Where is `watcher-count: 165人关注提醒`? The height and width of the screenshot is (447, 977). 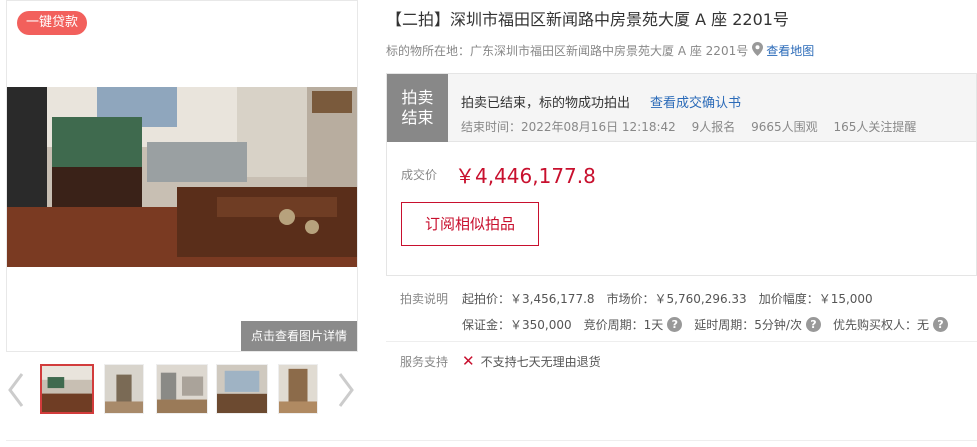 watcher-count: 165人关注提醒 is located at coordinates (875, 127).